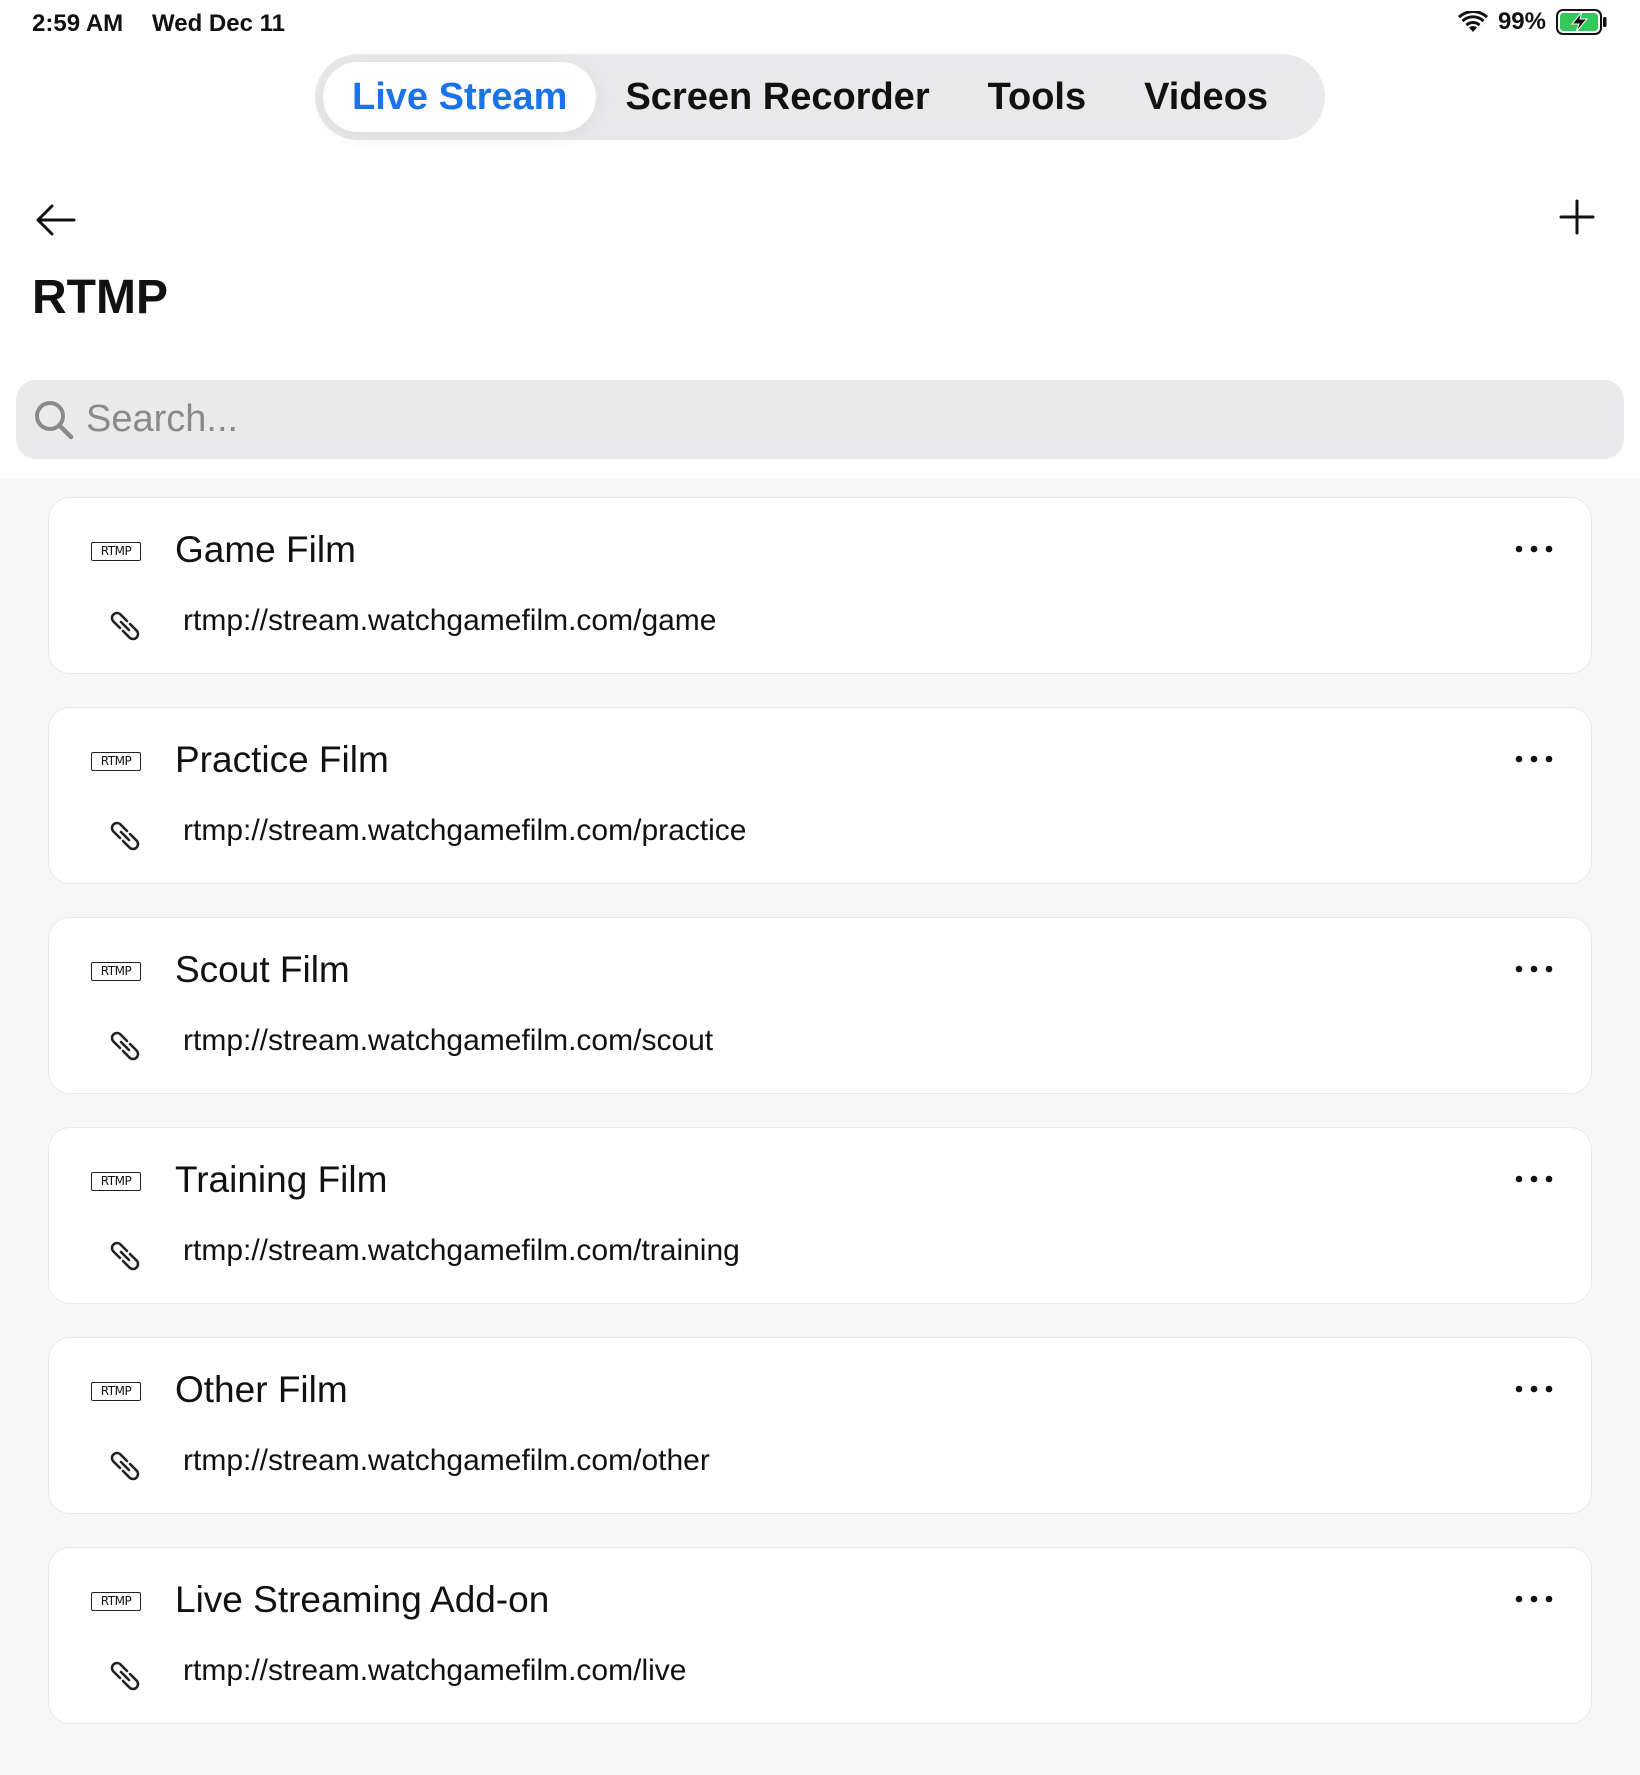 Image resolution: width=1640 pixels, height=1775 pixels. Describe the element at coordinates (1582, 22) in the screenshot. I see `battery-charging-icon` at that location.